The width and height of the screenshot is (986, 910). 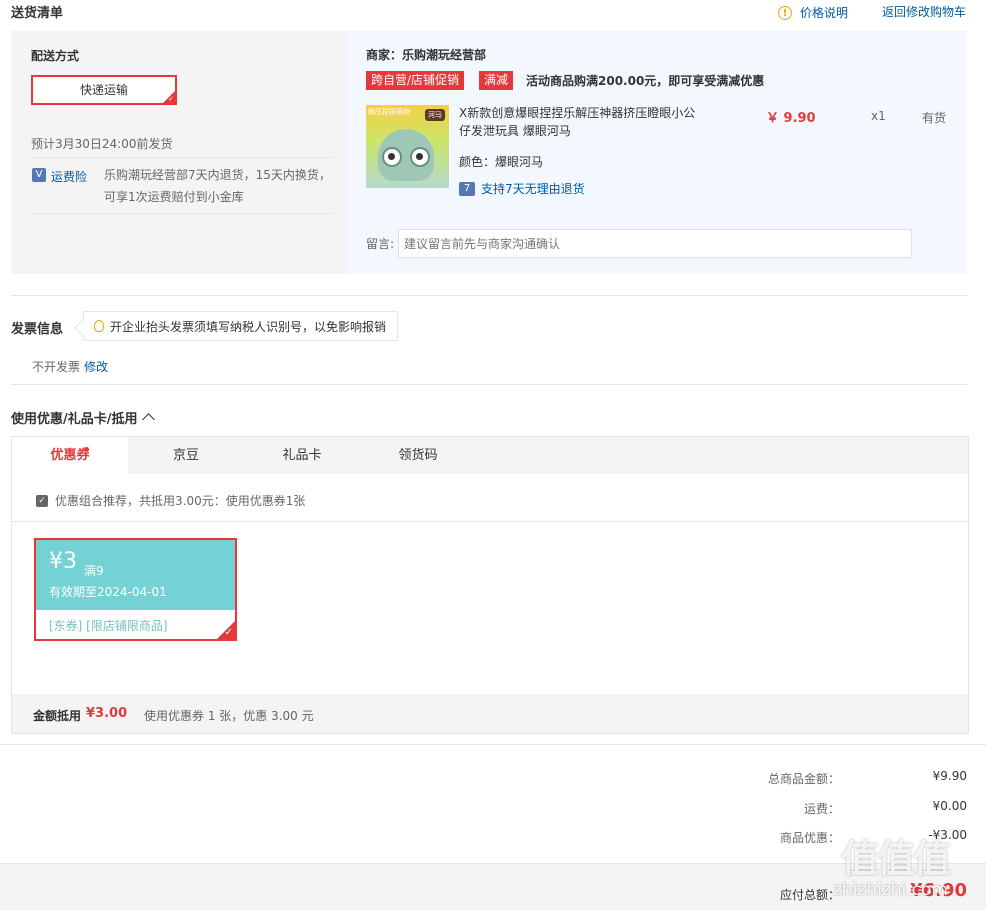 I want to click on combo-recommendation: ✓ 优惠组合推荐，共抵用3.00元：使用优惠券1张, so click(x=170, y=500).